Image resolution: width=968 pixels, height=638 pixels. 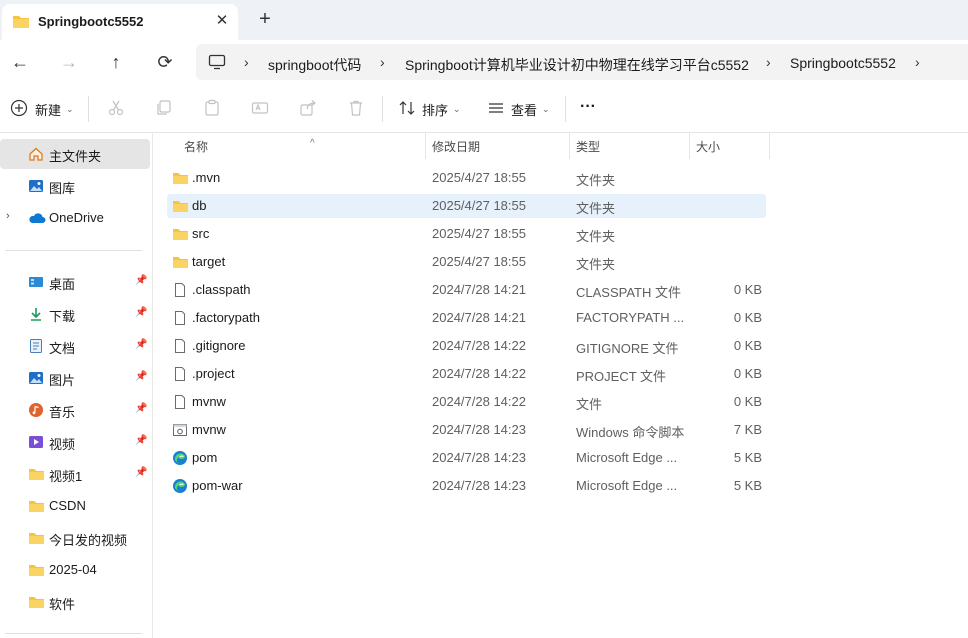 What do you see at coordinates (296, 146) in the screenshot?
I see `column-header-name: ^ 名称` at bounding box center [296, 146].